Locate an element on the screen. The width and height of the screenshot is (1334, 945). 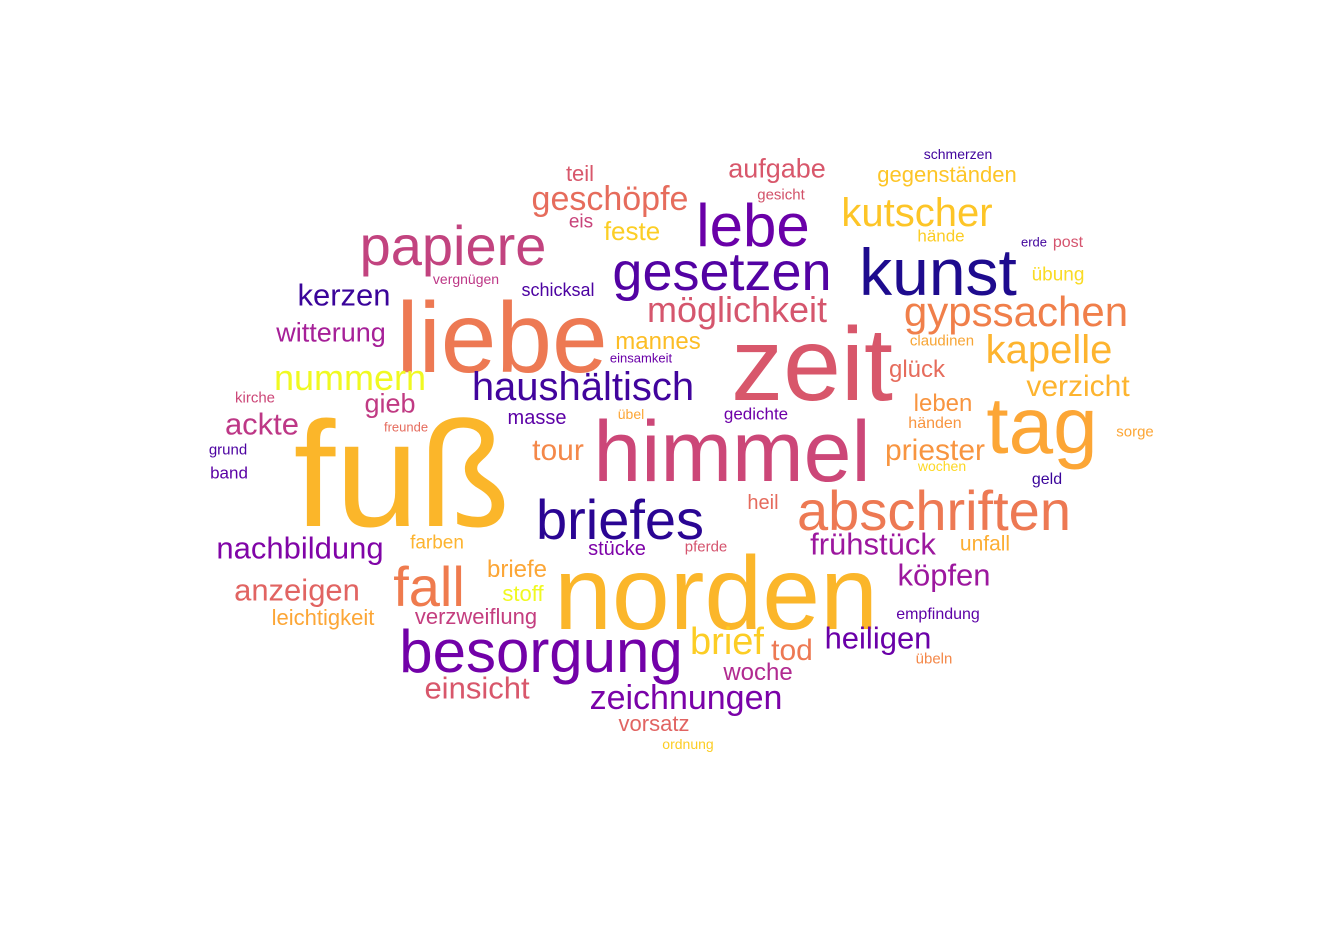
word-teil: teil is located at coordinates (580, 173).